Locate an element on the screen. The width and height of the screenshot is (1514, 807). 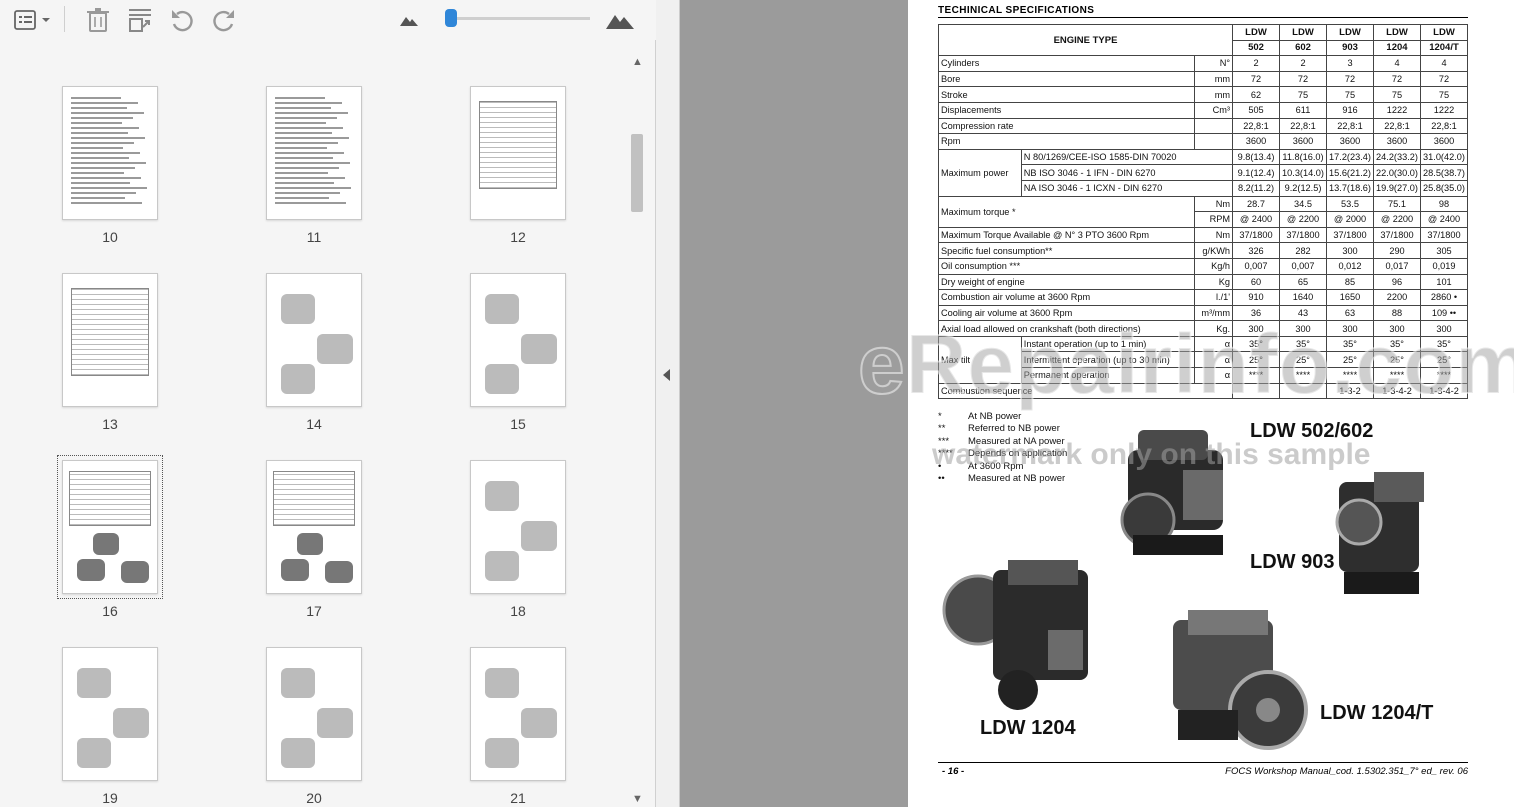
footnote-mark: ** is located at coordinates (942, 429).